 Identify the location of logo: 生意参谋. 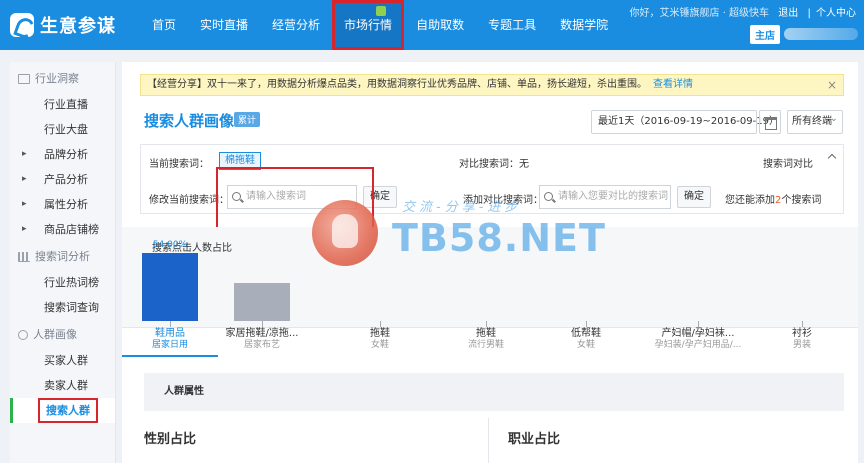
(63, 25).